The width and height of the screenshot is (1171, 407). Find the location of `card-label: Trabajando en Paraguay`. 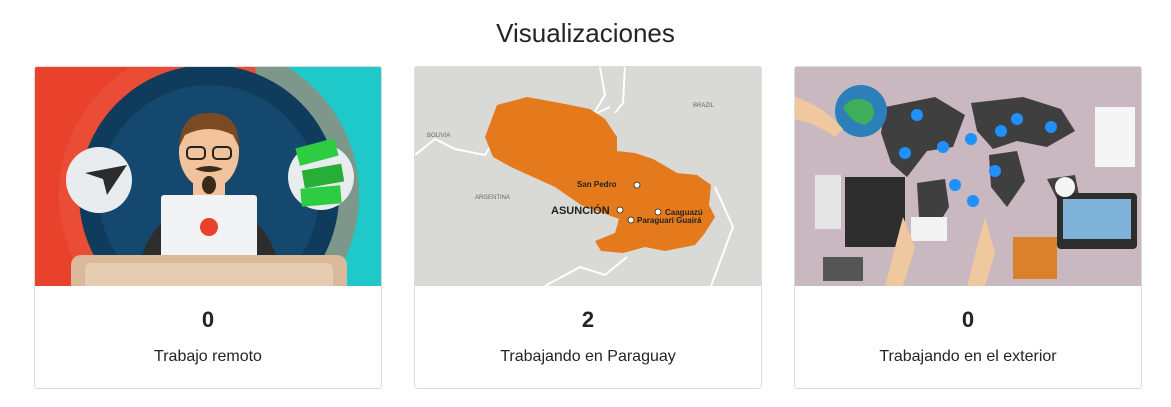

card-label: Trabajando en Paraguay is located at coordinates (588, 356).